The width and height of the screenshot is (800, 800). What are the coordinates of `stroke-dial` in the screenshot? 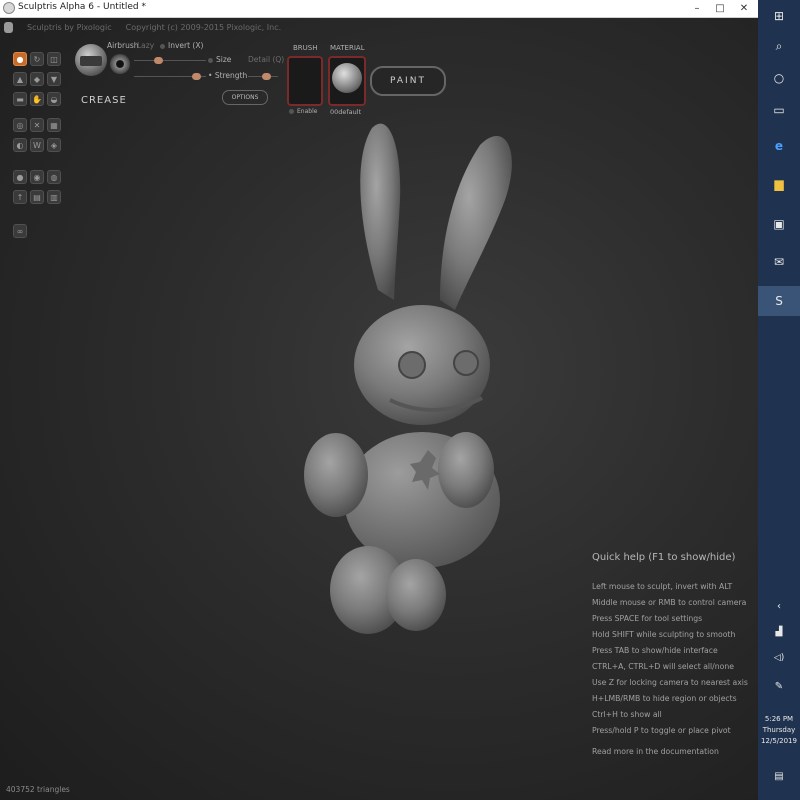 It's located at (120, 64).